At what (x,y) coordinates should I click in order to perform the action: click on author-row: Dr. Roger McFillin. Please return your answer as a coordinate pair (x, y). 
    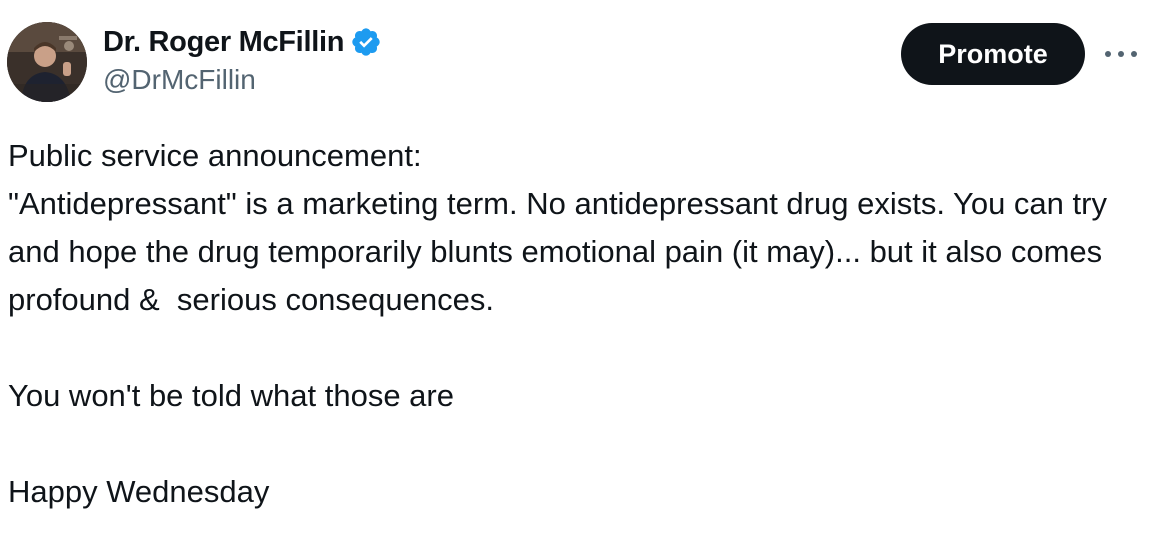
    Looking at the image, I should click on (242, 42).